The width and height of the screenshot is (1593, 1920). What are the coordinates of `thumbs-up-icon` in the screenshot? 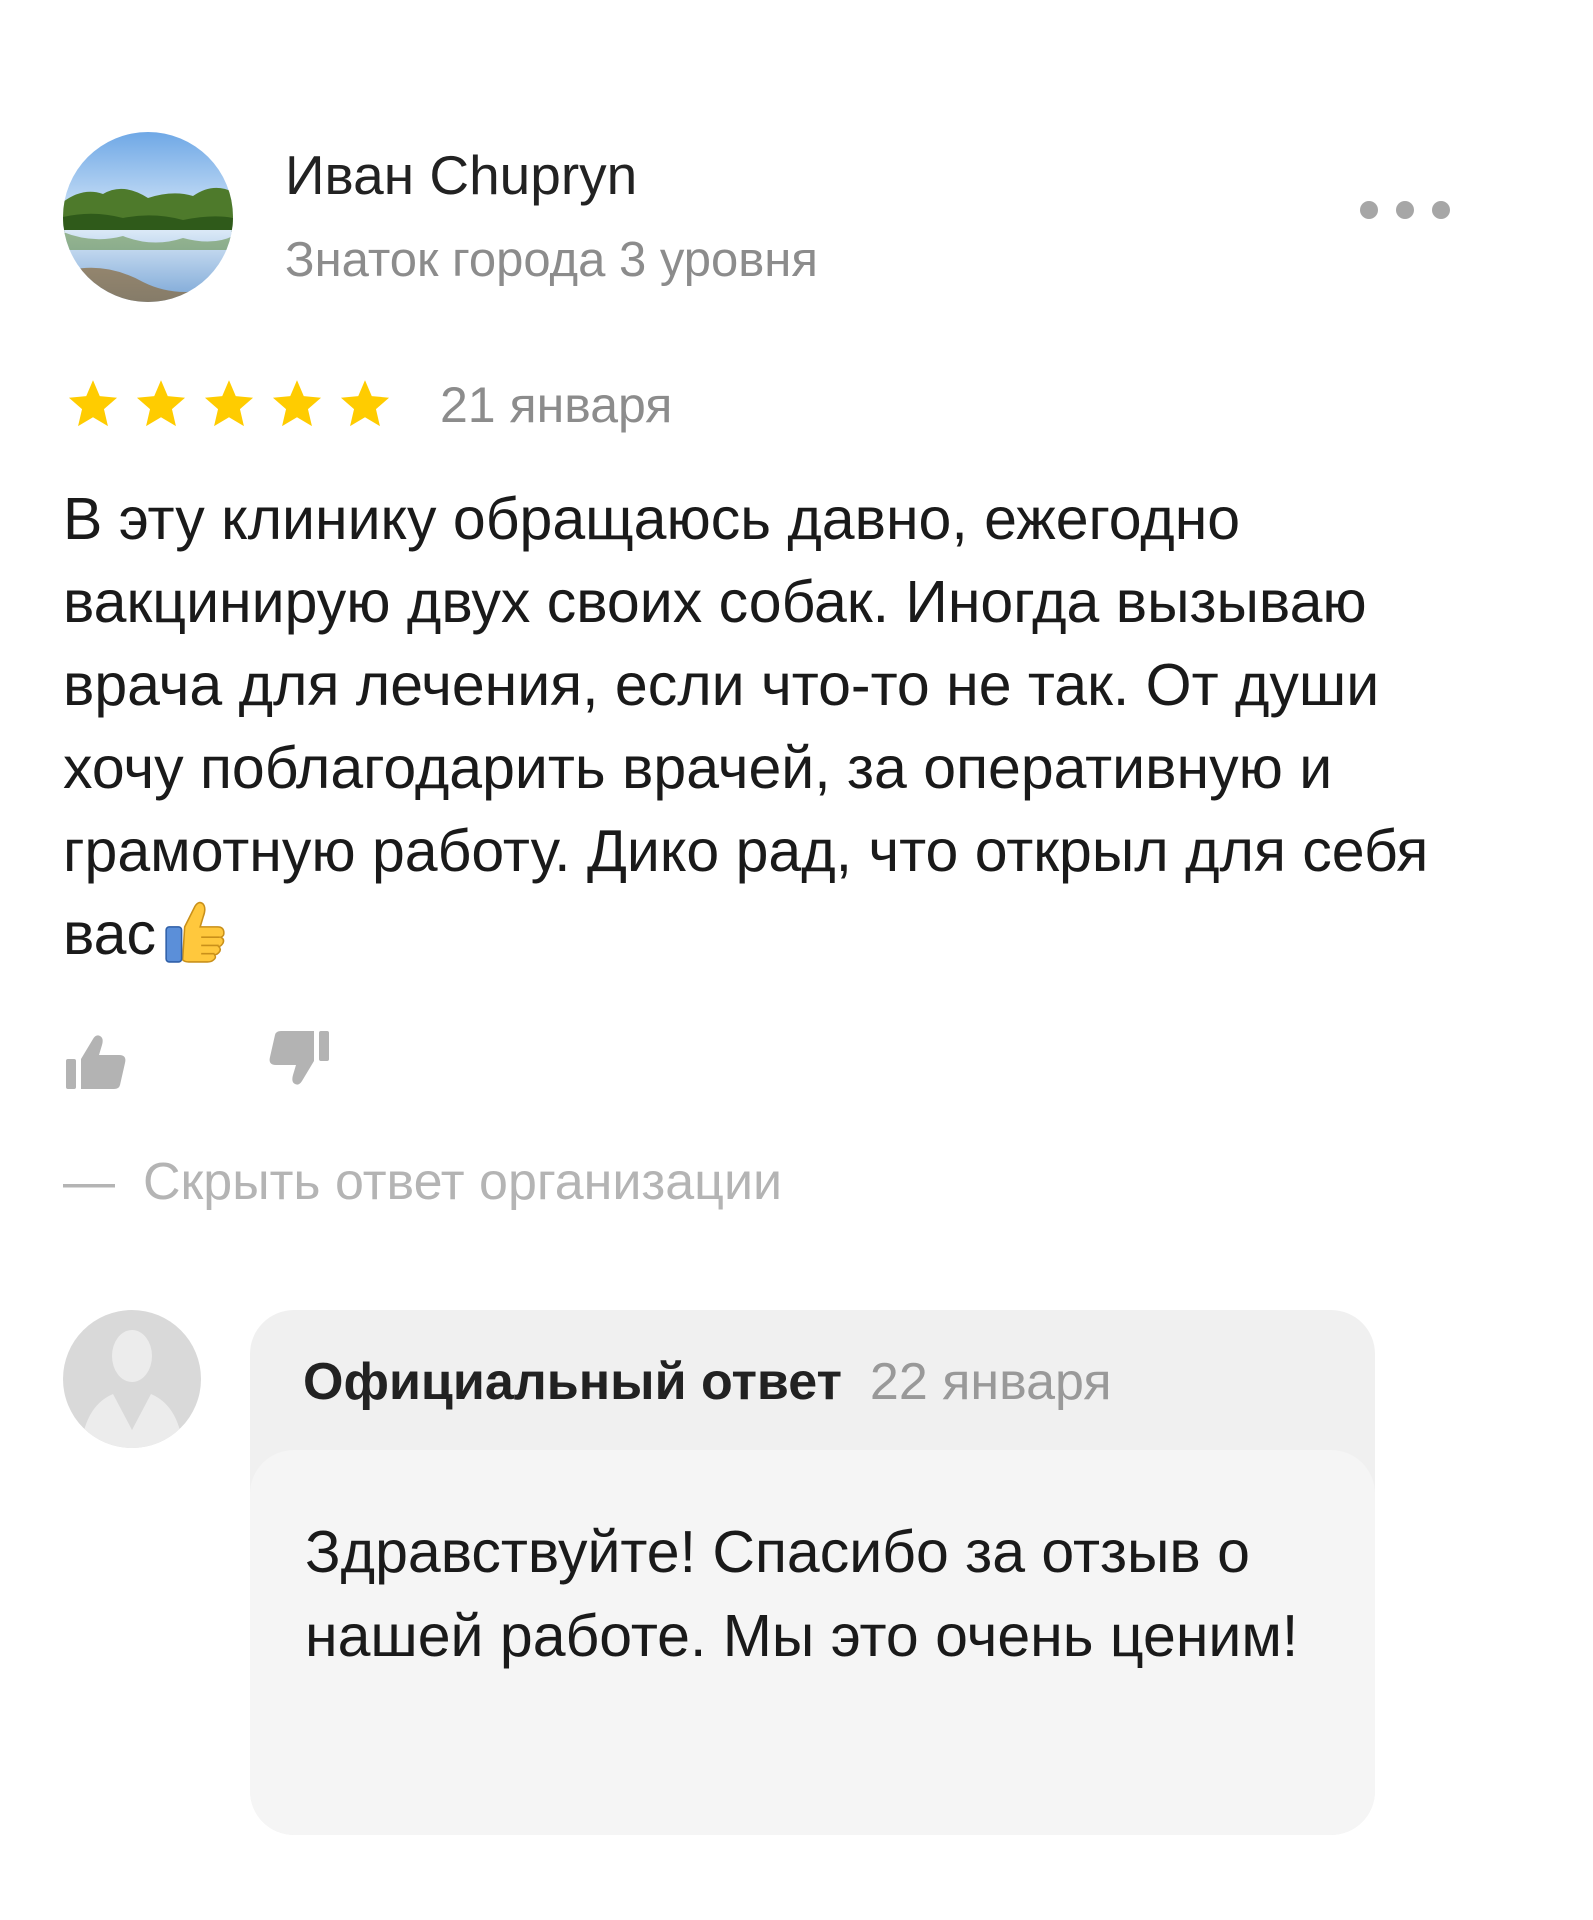 It's located at (96, 1062).